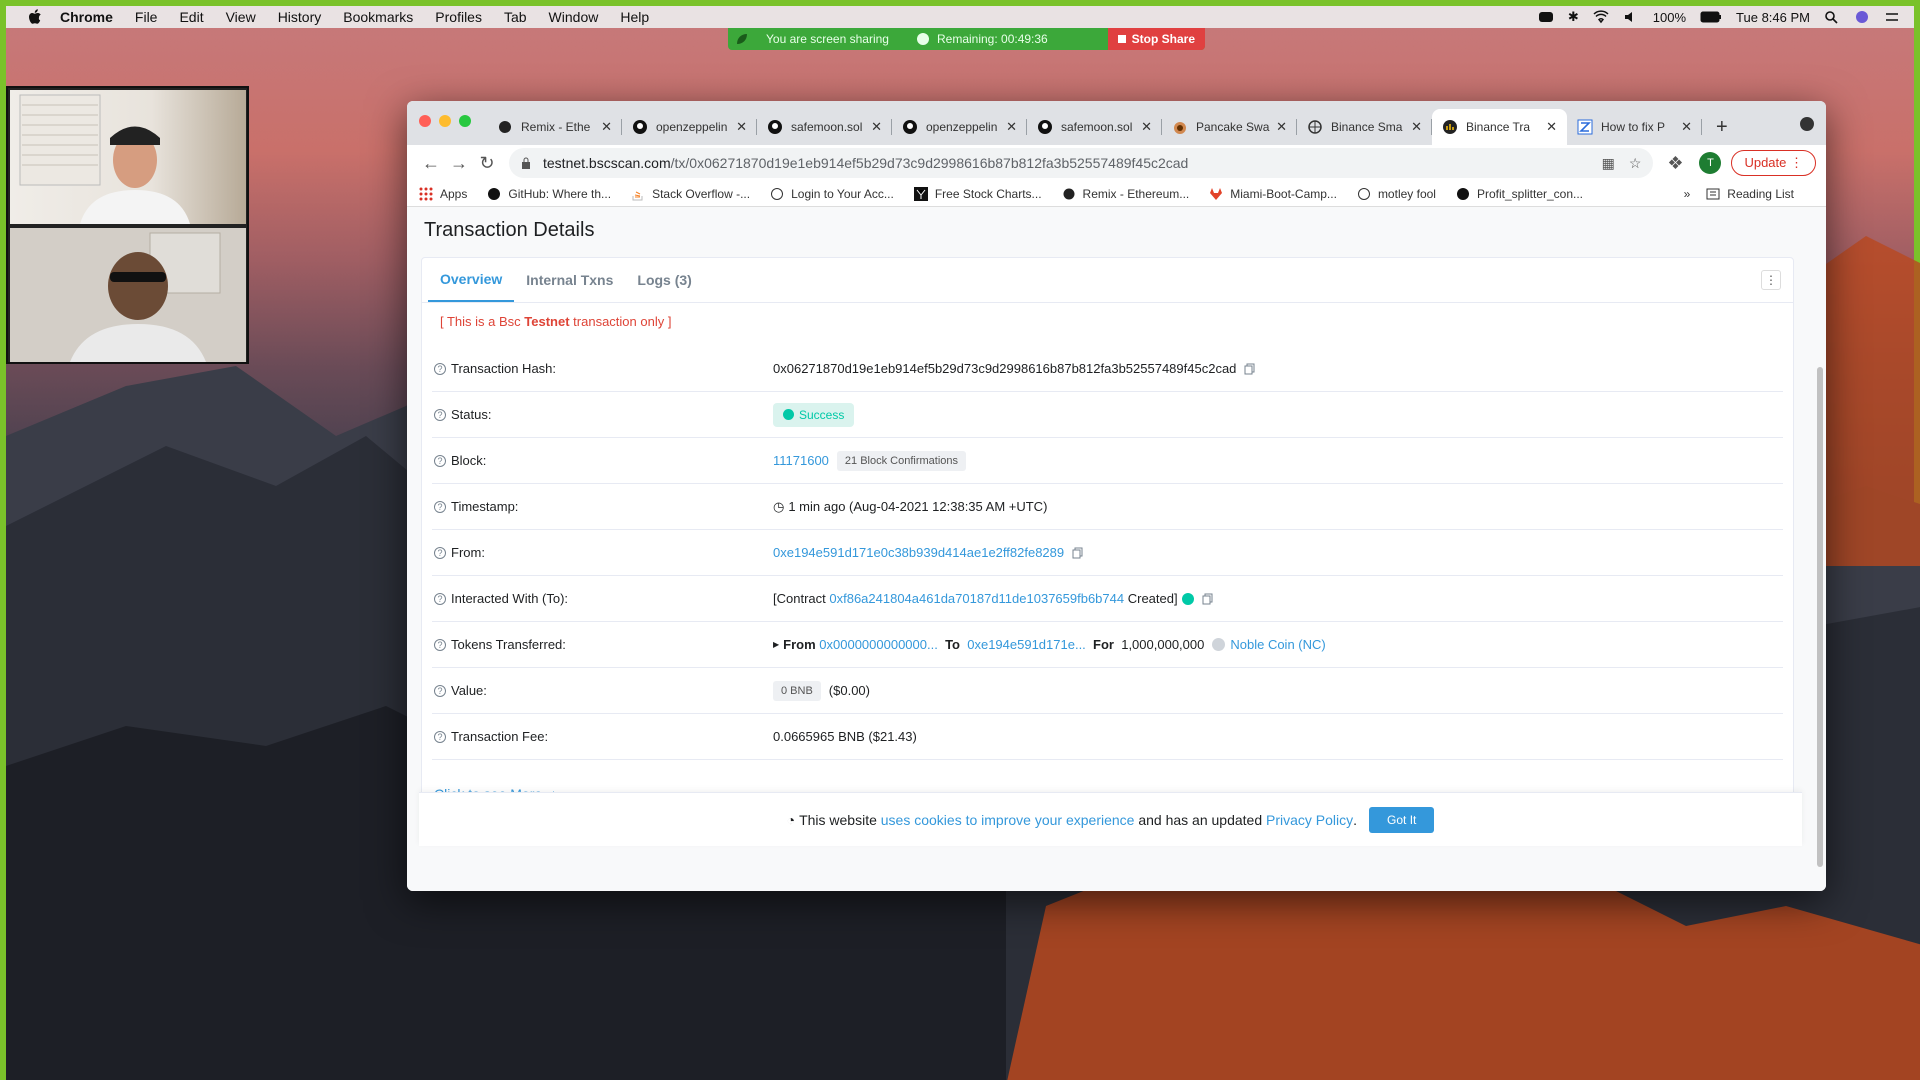  What do you see at coordinates (1402, 819) in the screenshot?
I see `got-it-button: Got It` at bounding box center [1402, 819].